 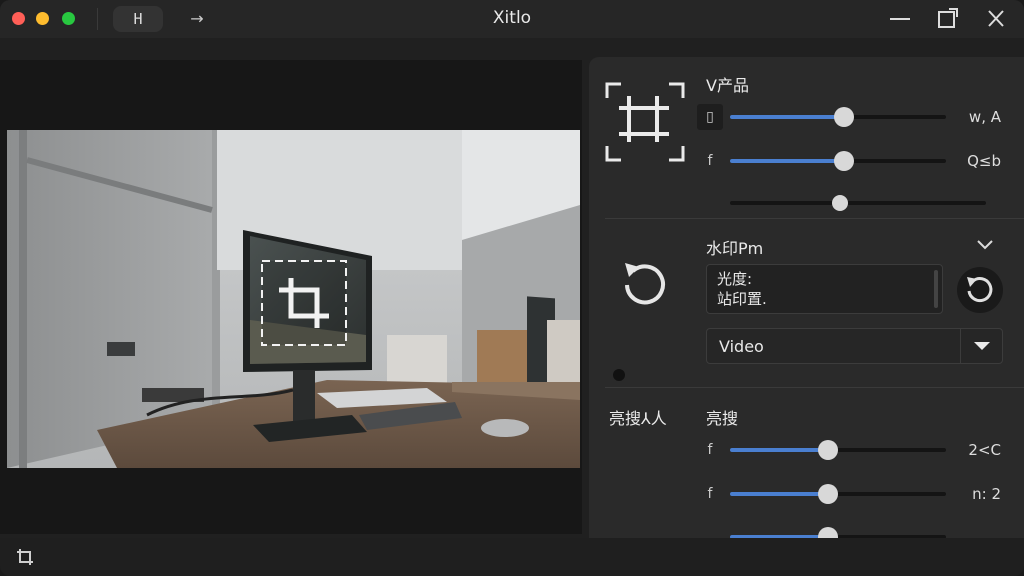 What do you see at coordinates (986, 494) in the screenshot?
I see `slider-5-value: n: 2` at bounding box center [986, 494].